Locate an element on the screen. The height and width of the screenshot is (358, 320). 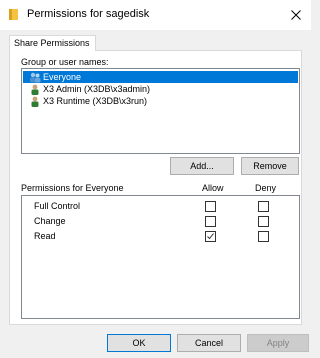
user-name: Everyone is located at coordinates (62, 77).